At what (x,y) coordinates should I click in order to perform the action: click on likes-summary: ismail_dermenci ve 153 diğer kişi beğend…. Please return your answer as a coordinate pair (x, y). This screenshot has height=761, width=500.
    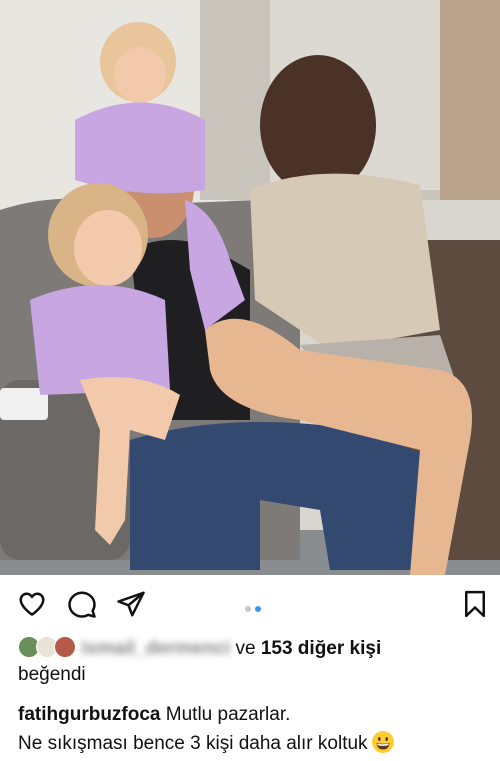
    Looking at the image, I should click on (253, 662).